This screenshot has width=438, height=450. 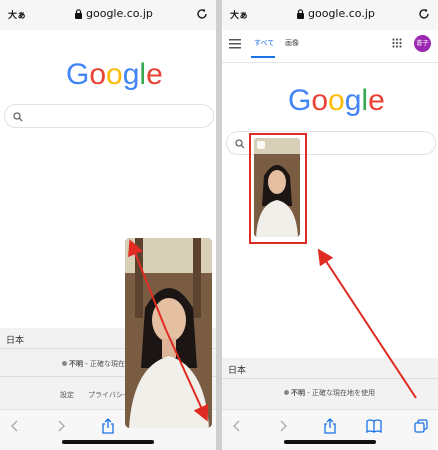 I want to click on arrow-up-left, so click(x=147, y=285).